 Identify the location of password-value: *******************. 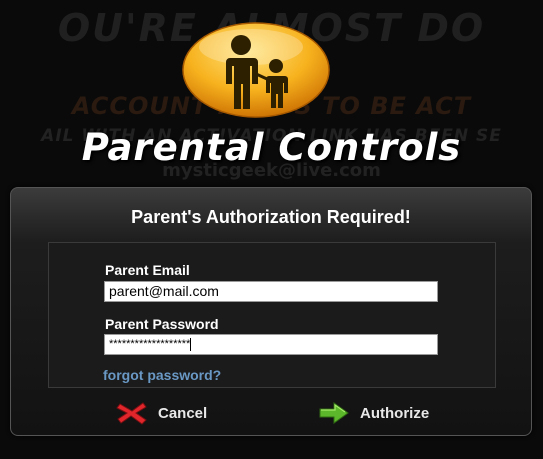
(150, 344).